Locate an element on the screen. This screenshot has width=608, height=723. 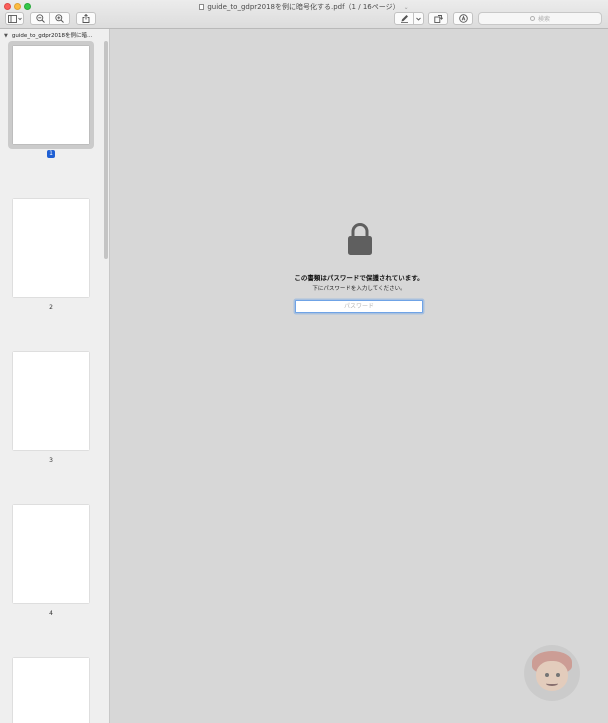
markup-toolbar-button is located at coordinates (463, 18).